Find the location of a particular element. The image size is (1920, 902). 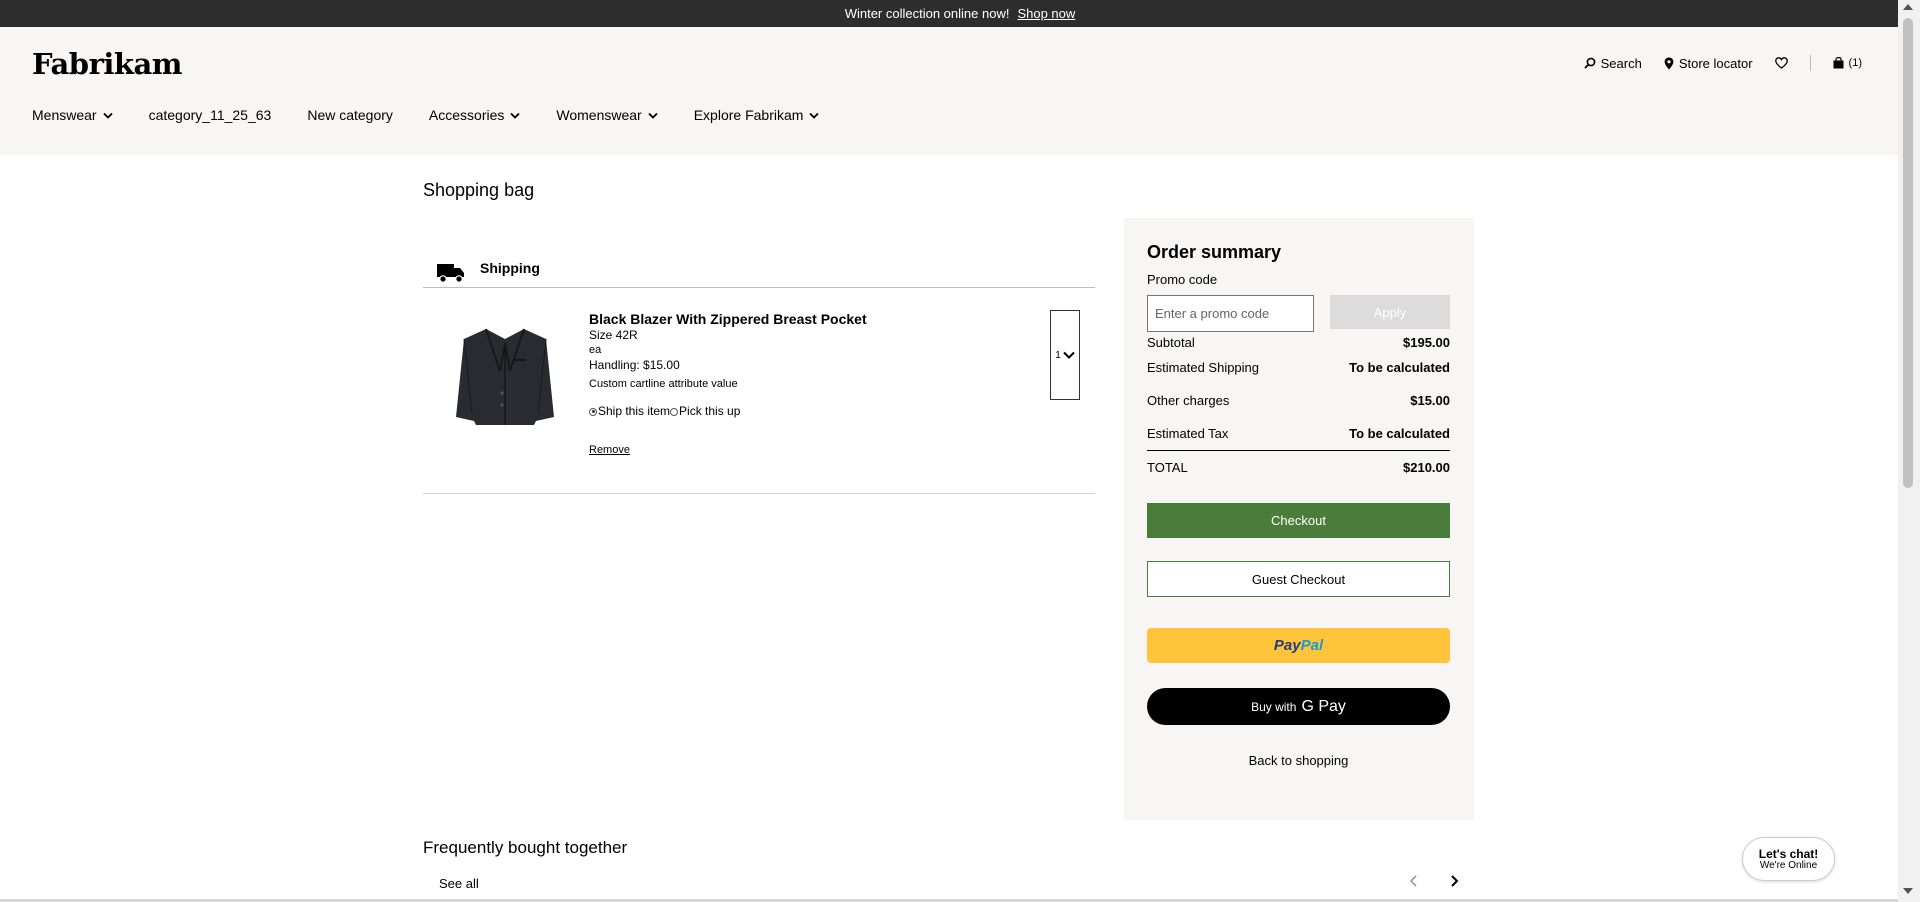

fulfillment-options: Ship this item Pick this up is located at coordinates (728, 411).